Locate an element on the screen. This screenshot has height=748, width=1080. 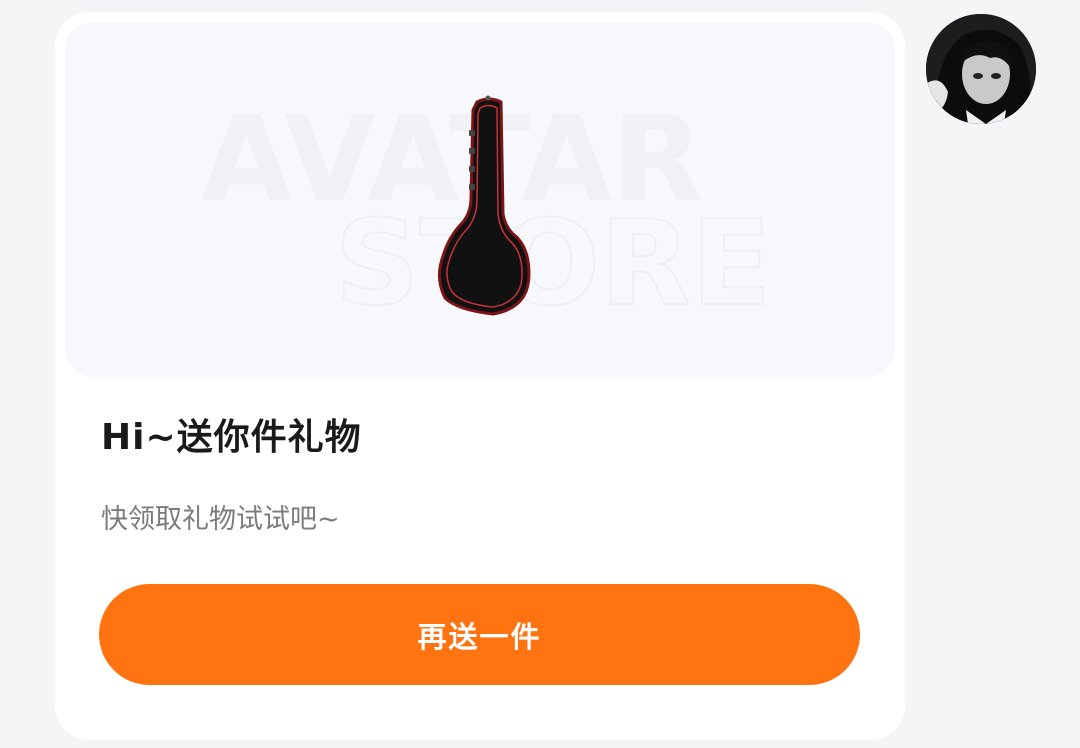
send-another-button: 再送一件 is located at coordinates (479, 634).